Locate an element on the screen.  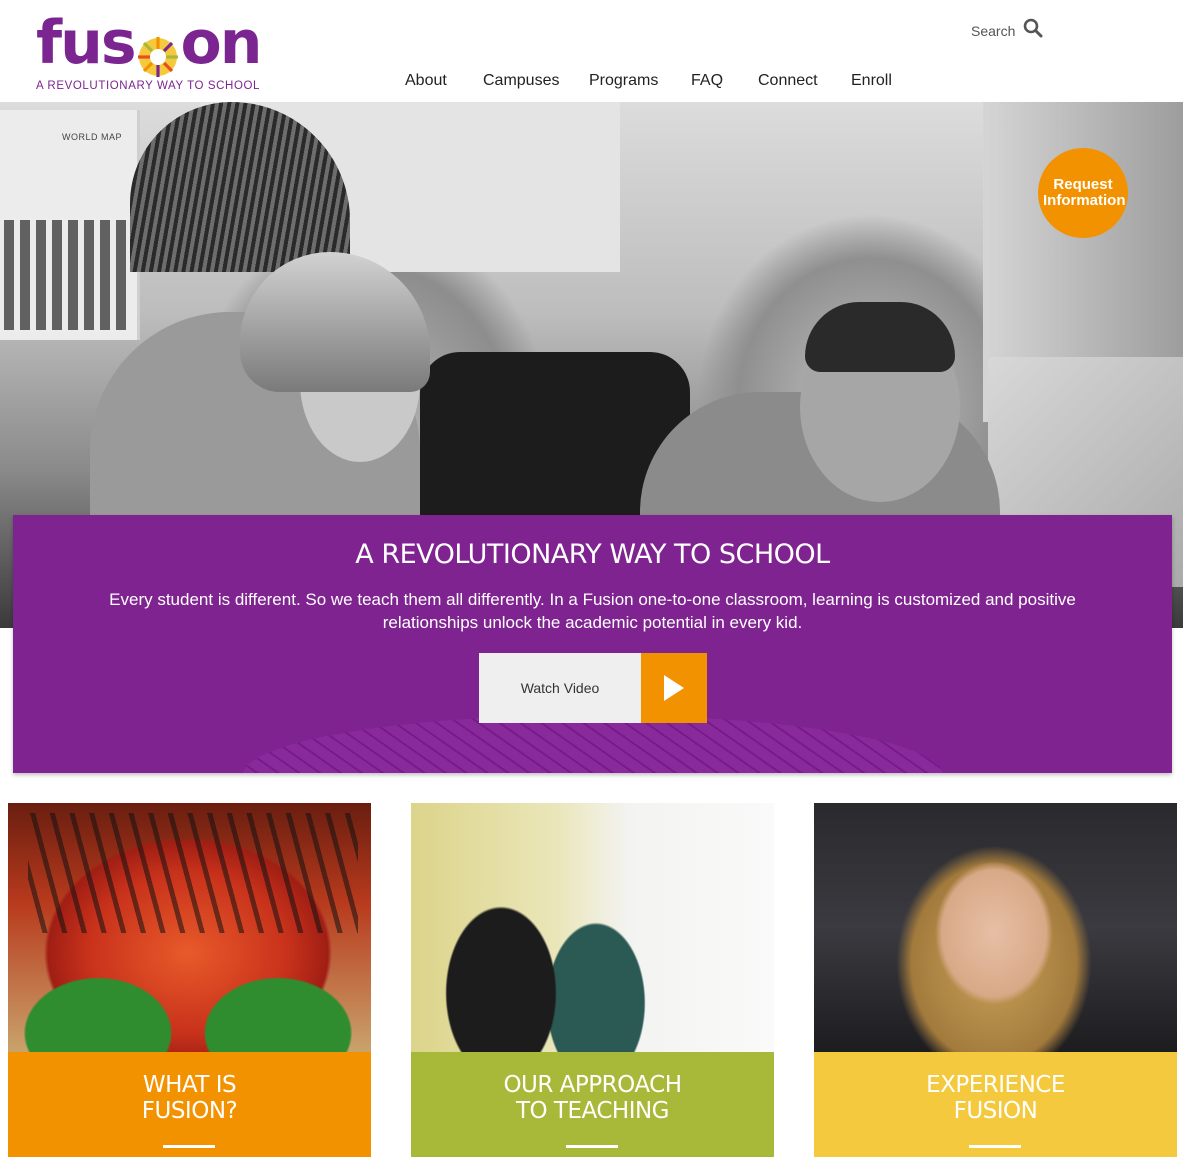
decorative-pattern is located at coordinates (593, 744).